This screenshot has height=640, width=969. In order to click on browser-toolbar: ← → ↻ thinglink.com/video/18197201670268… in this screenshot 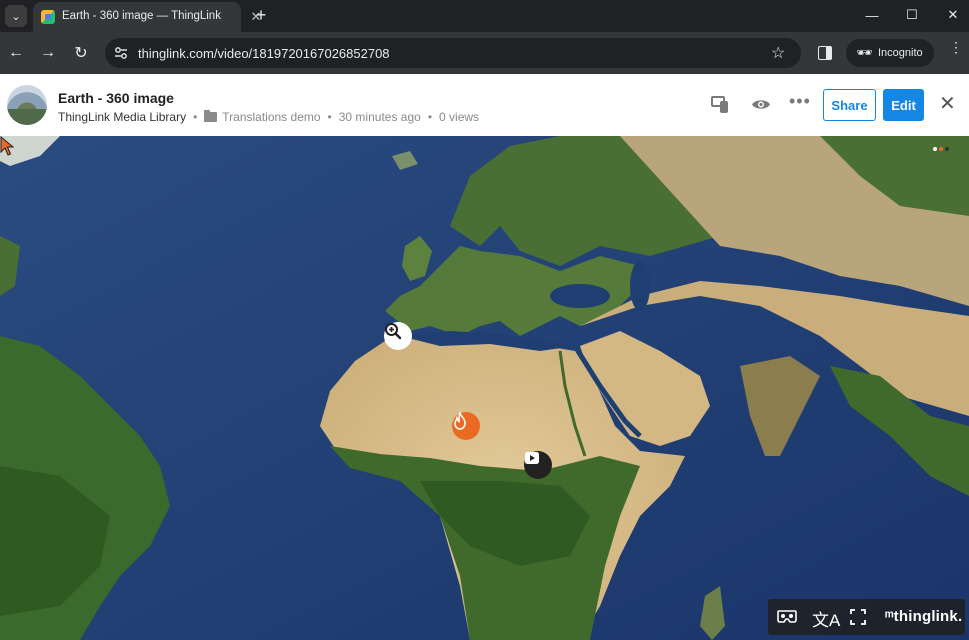, I will do `click(484, 53)`.